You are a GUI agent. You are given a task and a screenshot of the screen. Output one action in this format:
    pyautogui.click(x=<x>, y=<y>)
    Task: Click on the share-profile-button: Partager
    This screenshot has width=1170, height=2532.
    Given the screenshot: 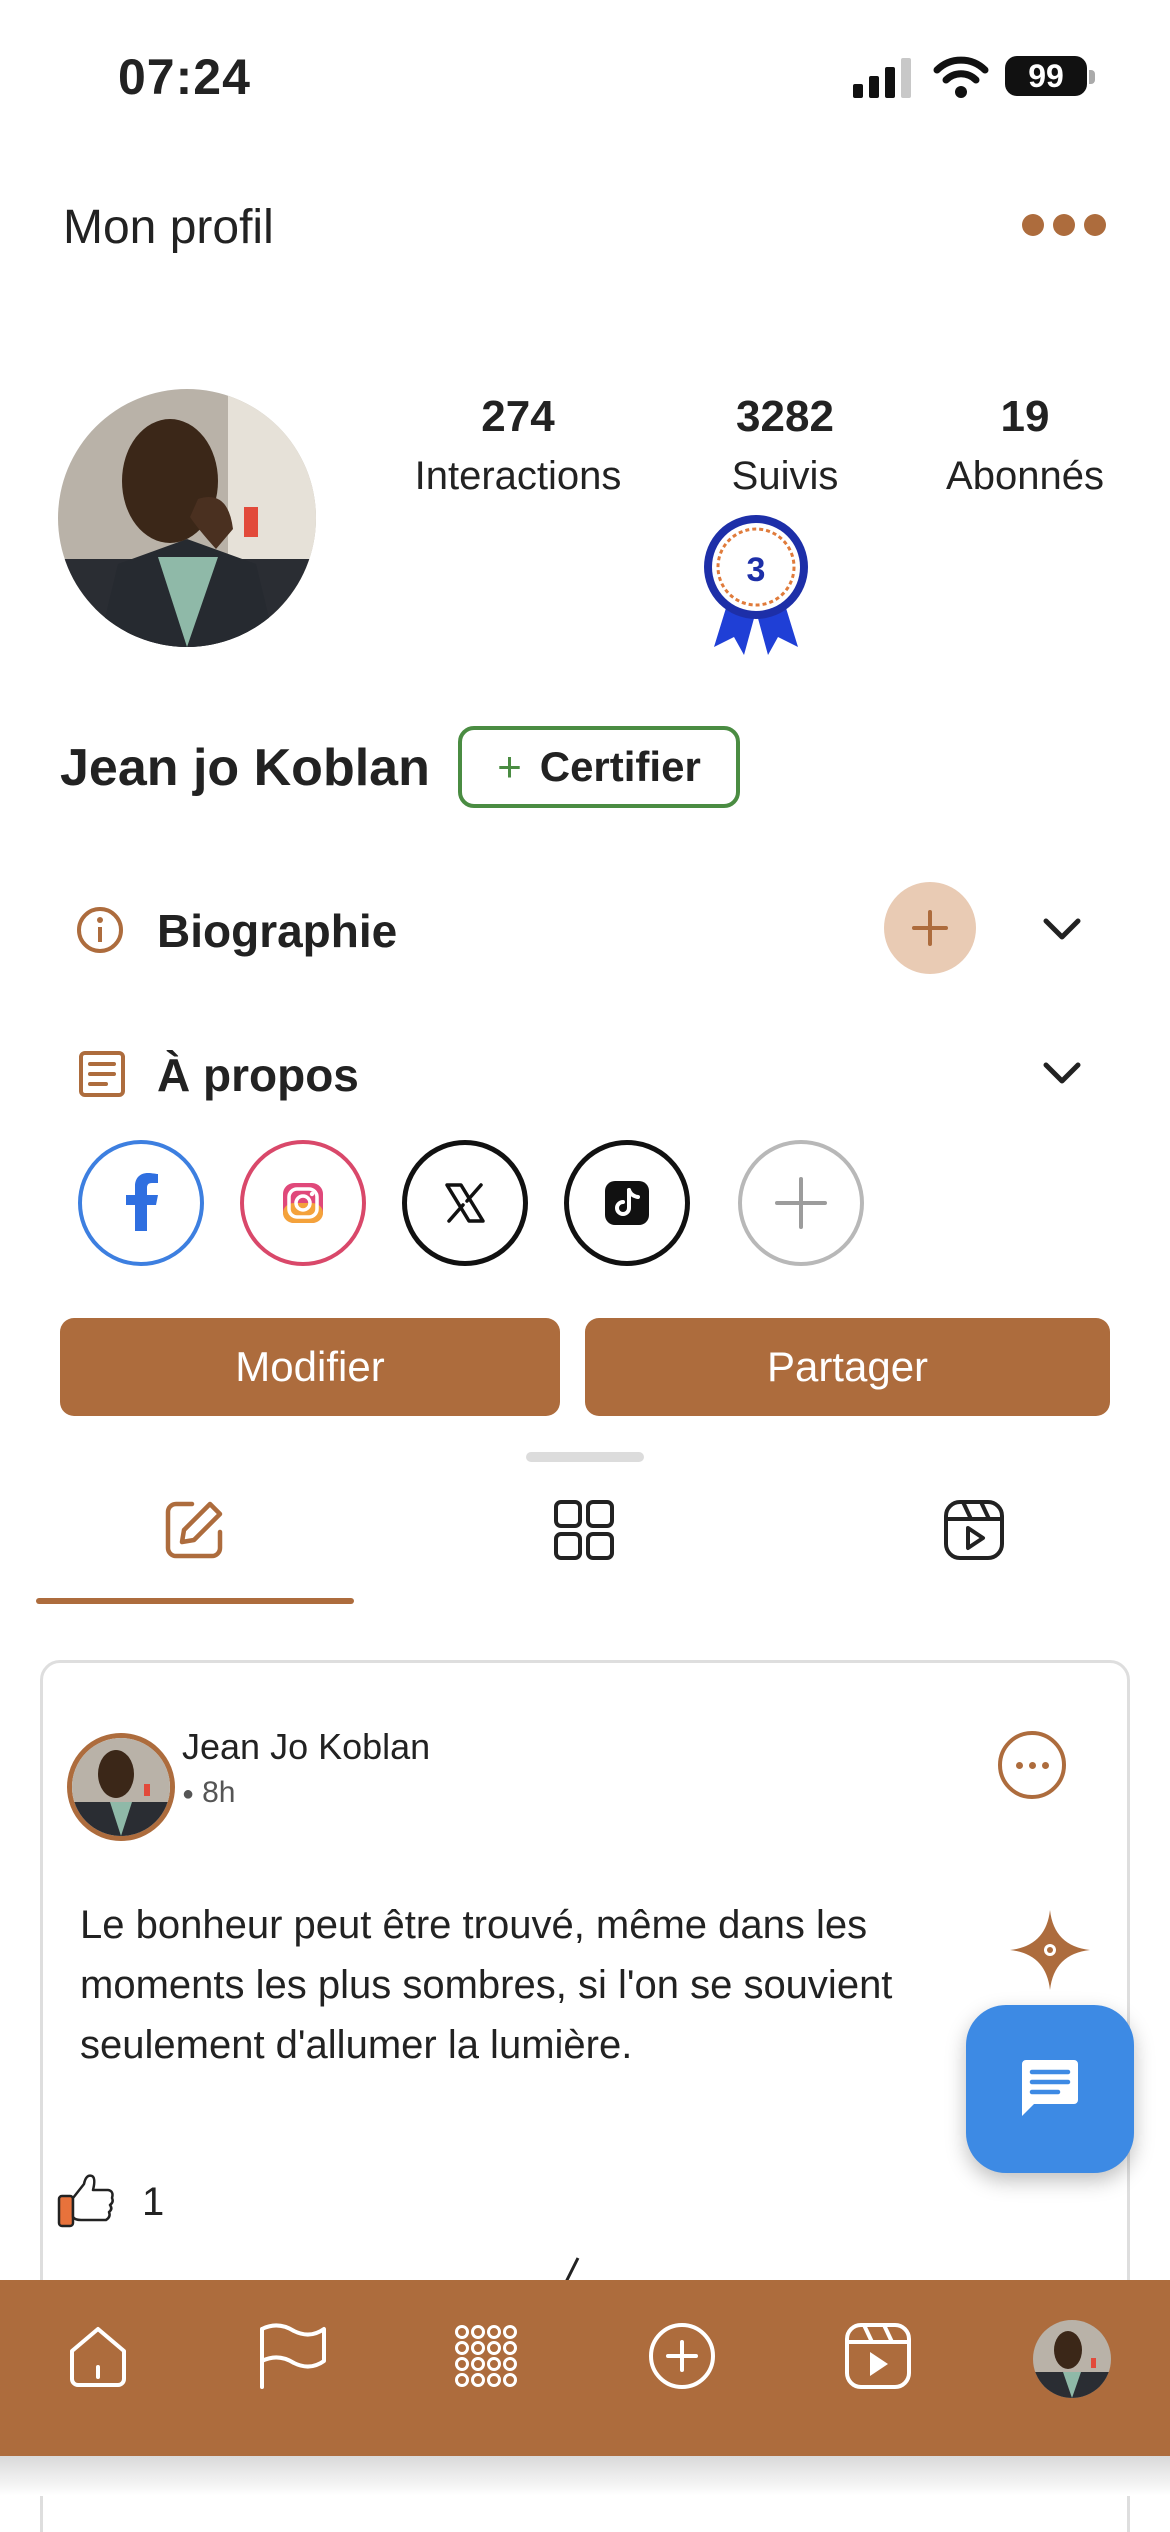 What is the action you would take?
    pyautogui.click(x=847, y=1367)
    